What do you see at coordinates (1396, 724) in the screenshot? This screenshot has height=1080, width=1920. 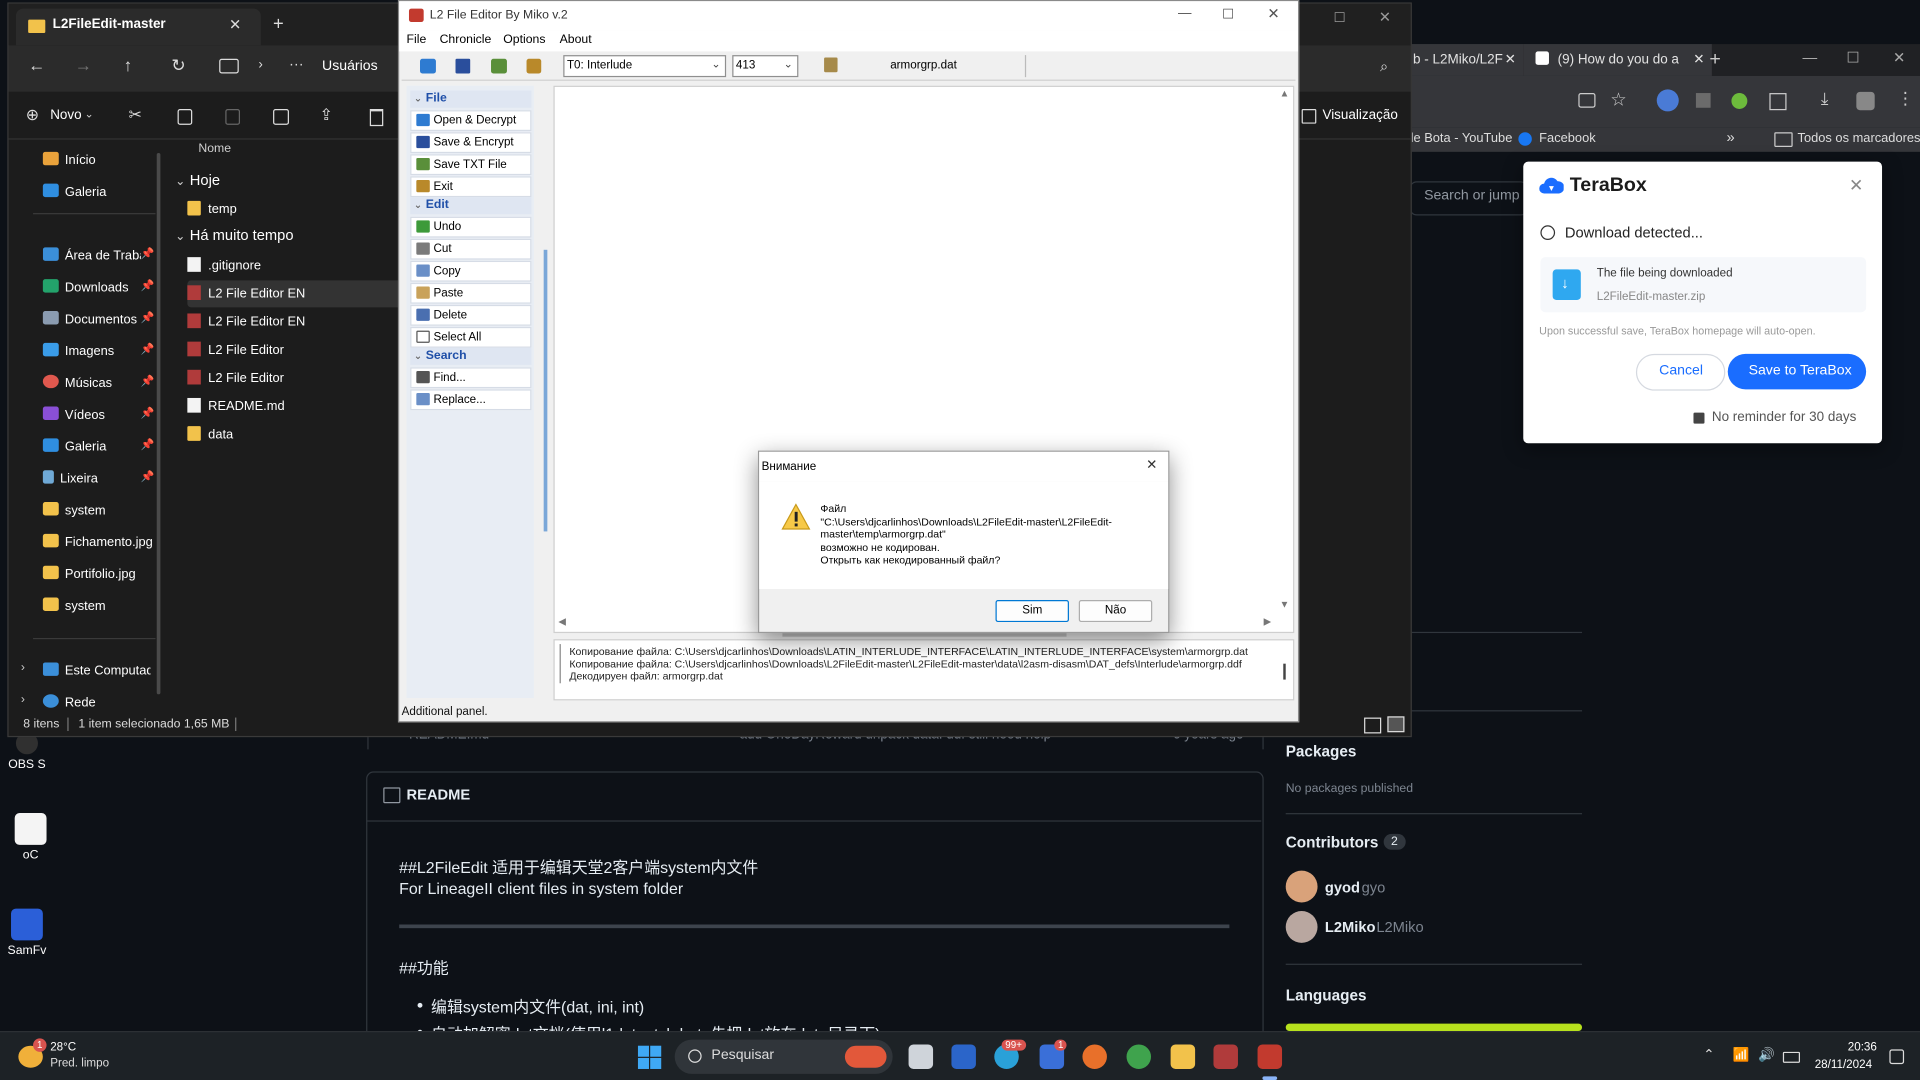 I see `tiles-view-icon` at bounding box center [1396, 724].